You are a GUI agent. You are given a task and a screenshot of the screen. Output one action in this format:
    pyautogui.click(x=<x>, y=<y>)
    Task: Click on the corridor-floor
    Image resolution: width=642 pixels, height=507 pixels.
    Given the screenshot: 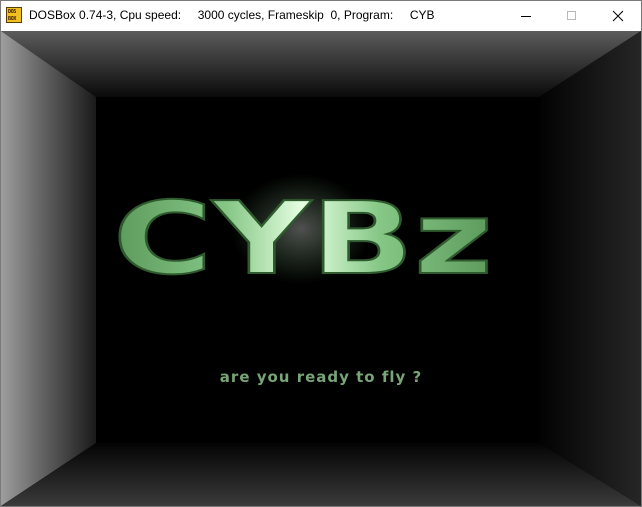 What is the action you would take?
    pyautogui.click(x=321, y=474)
    